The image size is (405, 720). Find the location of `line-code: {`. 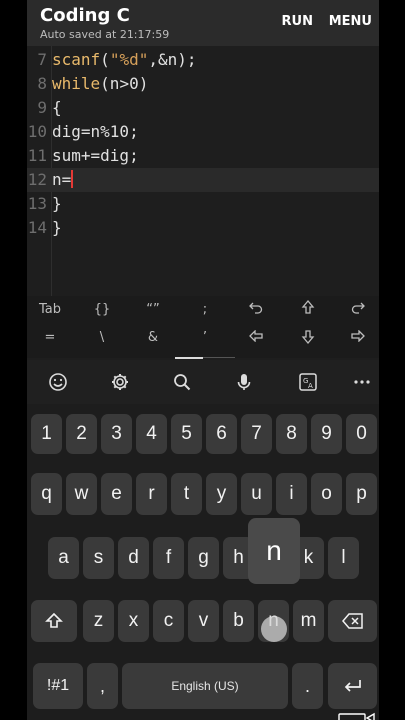

line-code: { is located at coordinates (57, 107).